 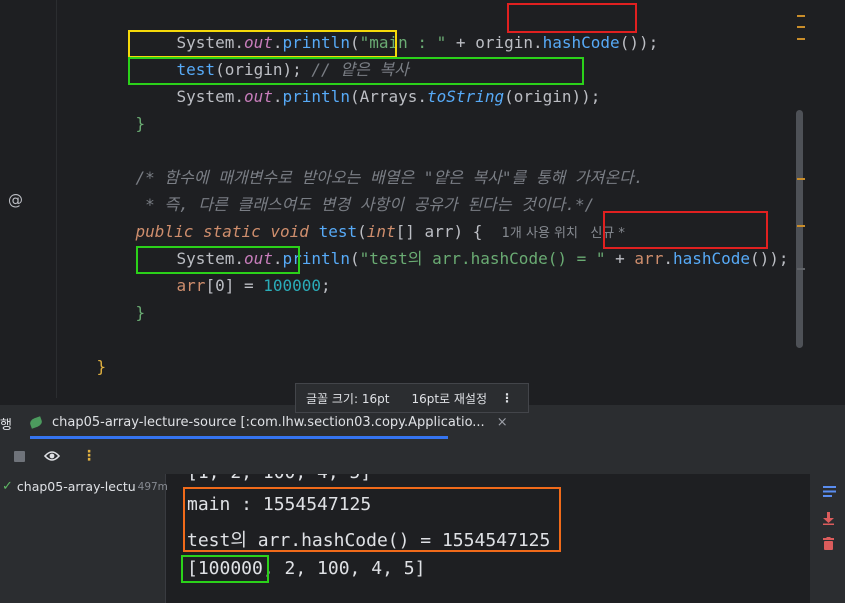 What do you see at coordinates (370, 162) in the screenshot?
I see `code-comment-line: /* 함수에 매개변수로 받아오는 배열은 "얕은 복사"를 통해 가져온다.` at bounding box center [370, 162].